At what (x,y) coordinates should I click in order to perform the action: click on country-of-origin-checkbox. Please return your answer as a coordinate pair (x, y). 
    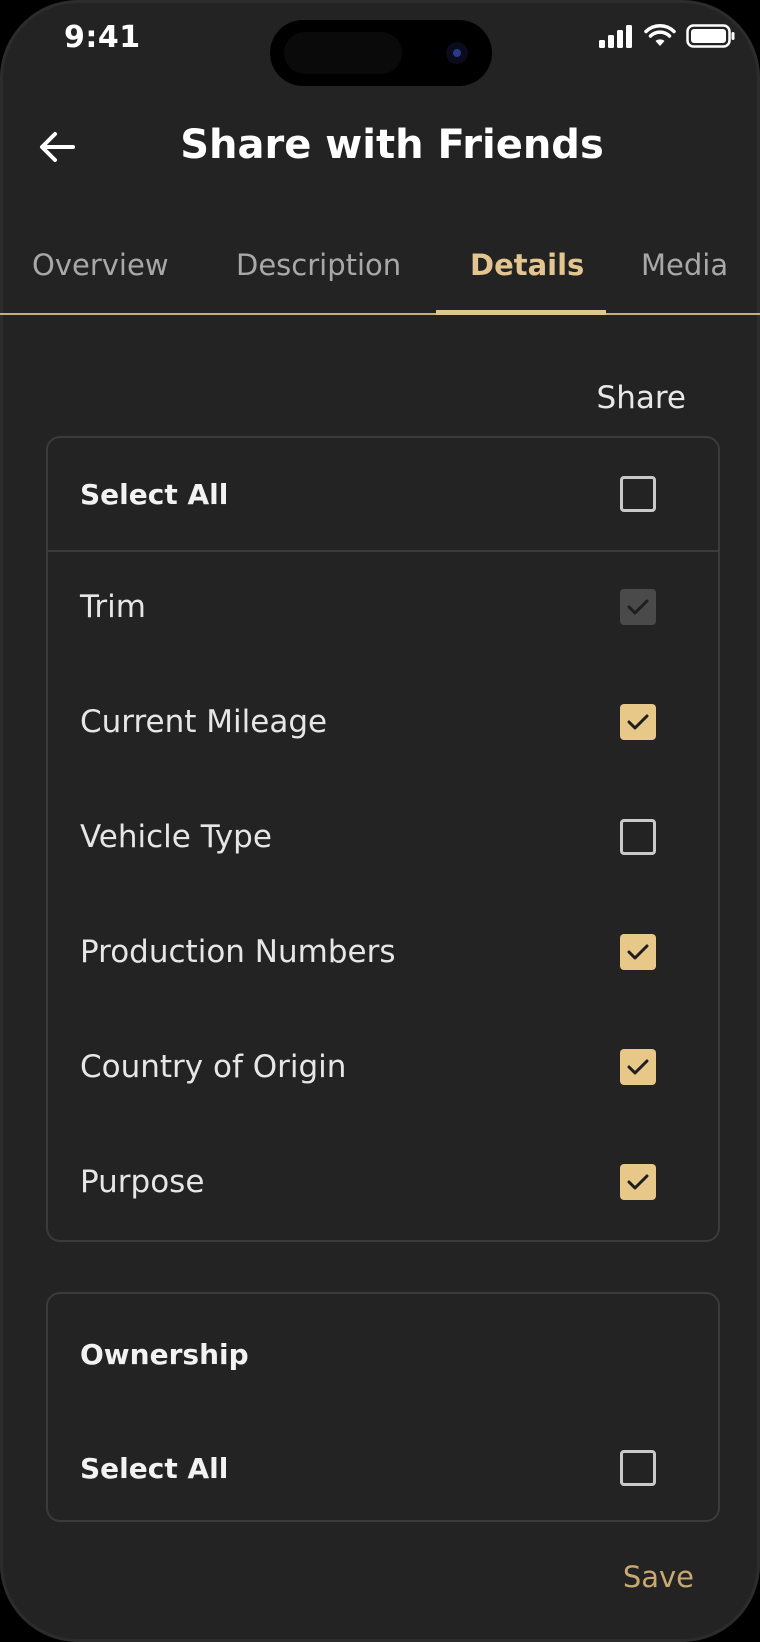
    Looking at the image, I should click on (638, 1067).